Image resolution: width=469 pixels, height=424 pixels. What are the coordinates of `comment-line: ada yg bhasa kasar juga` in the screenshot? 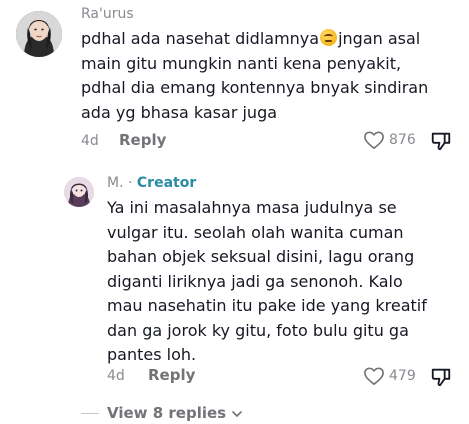 It's located at (179, 112).